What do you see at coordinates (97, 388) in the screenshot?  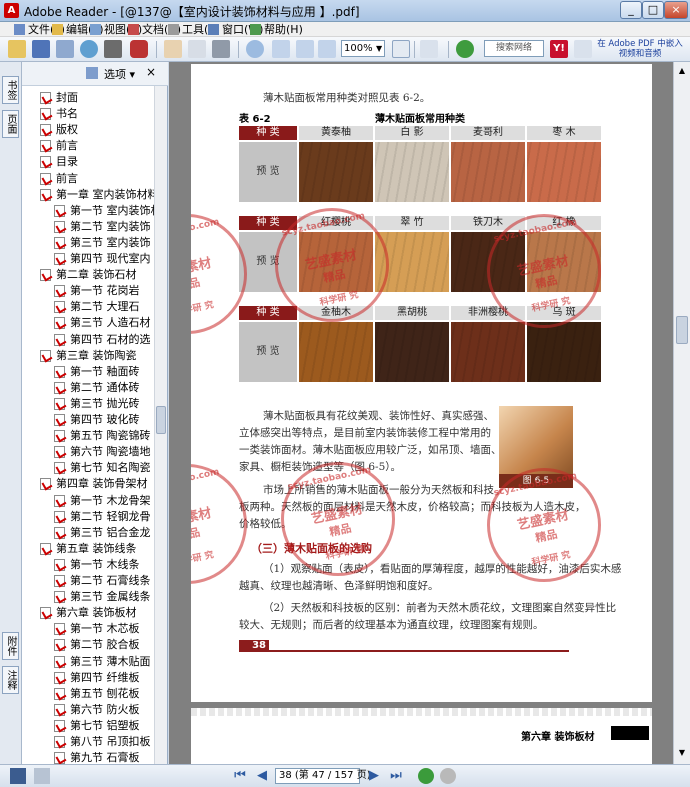 I see `bookmark-item: 第二节 通体砖` at bounding box center [97, 388].